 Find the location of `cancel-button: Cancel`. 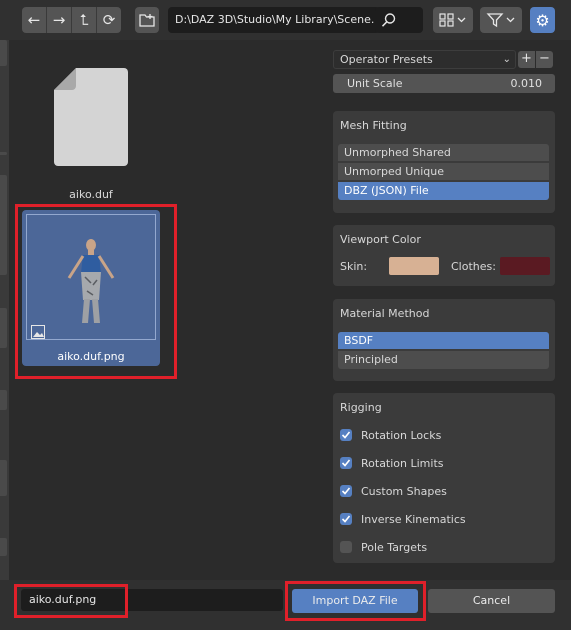

cancel-button: Cancel is located at coordinates (491, 601).